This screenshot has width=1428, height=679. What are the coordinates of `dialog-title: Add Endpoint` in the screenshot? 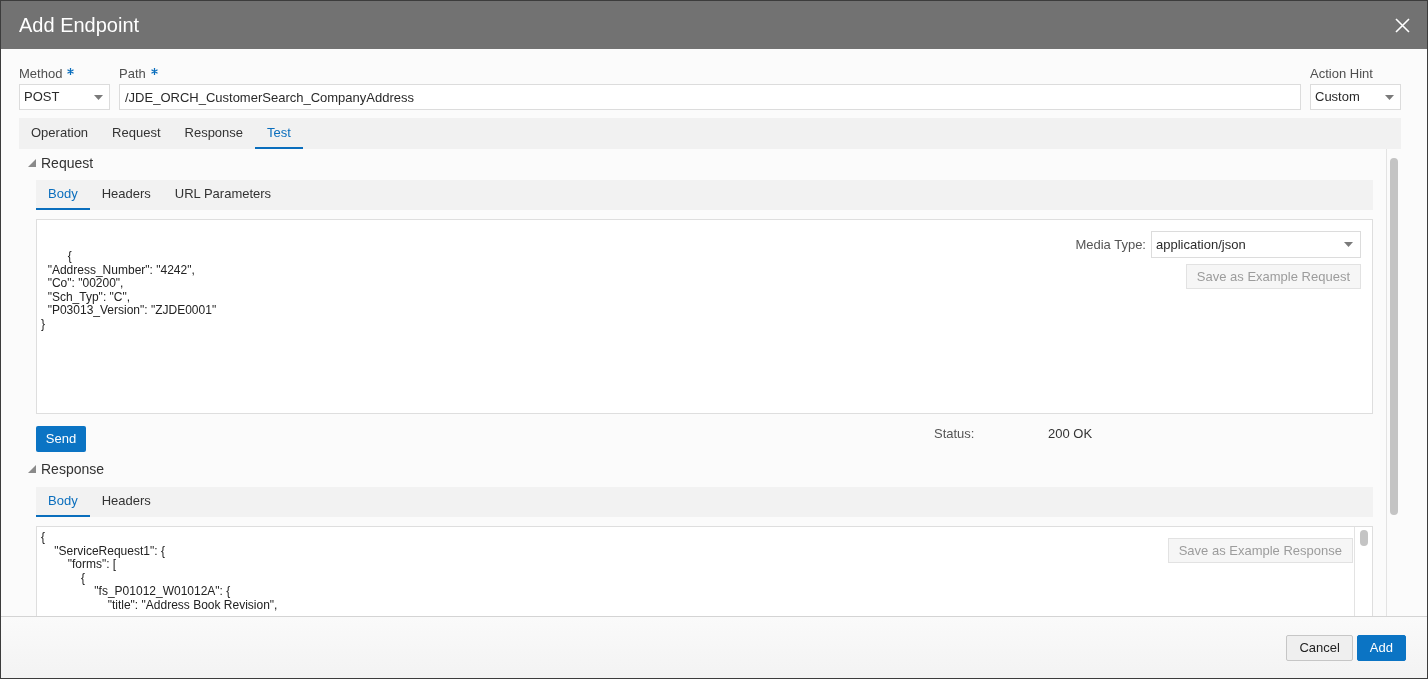 It's located at (79, 25).